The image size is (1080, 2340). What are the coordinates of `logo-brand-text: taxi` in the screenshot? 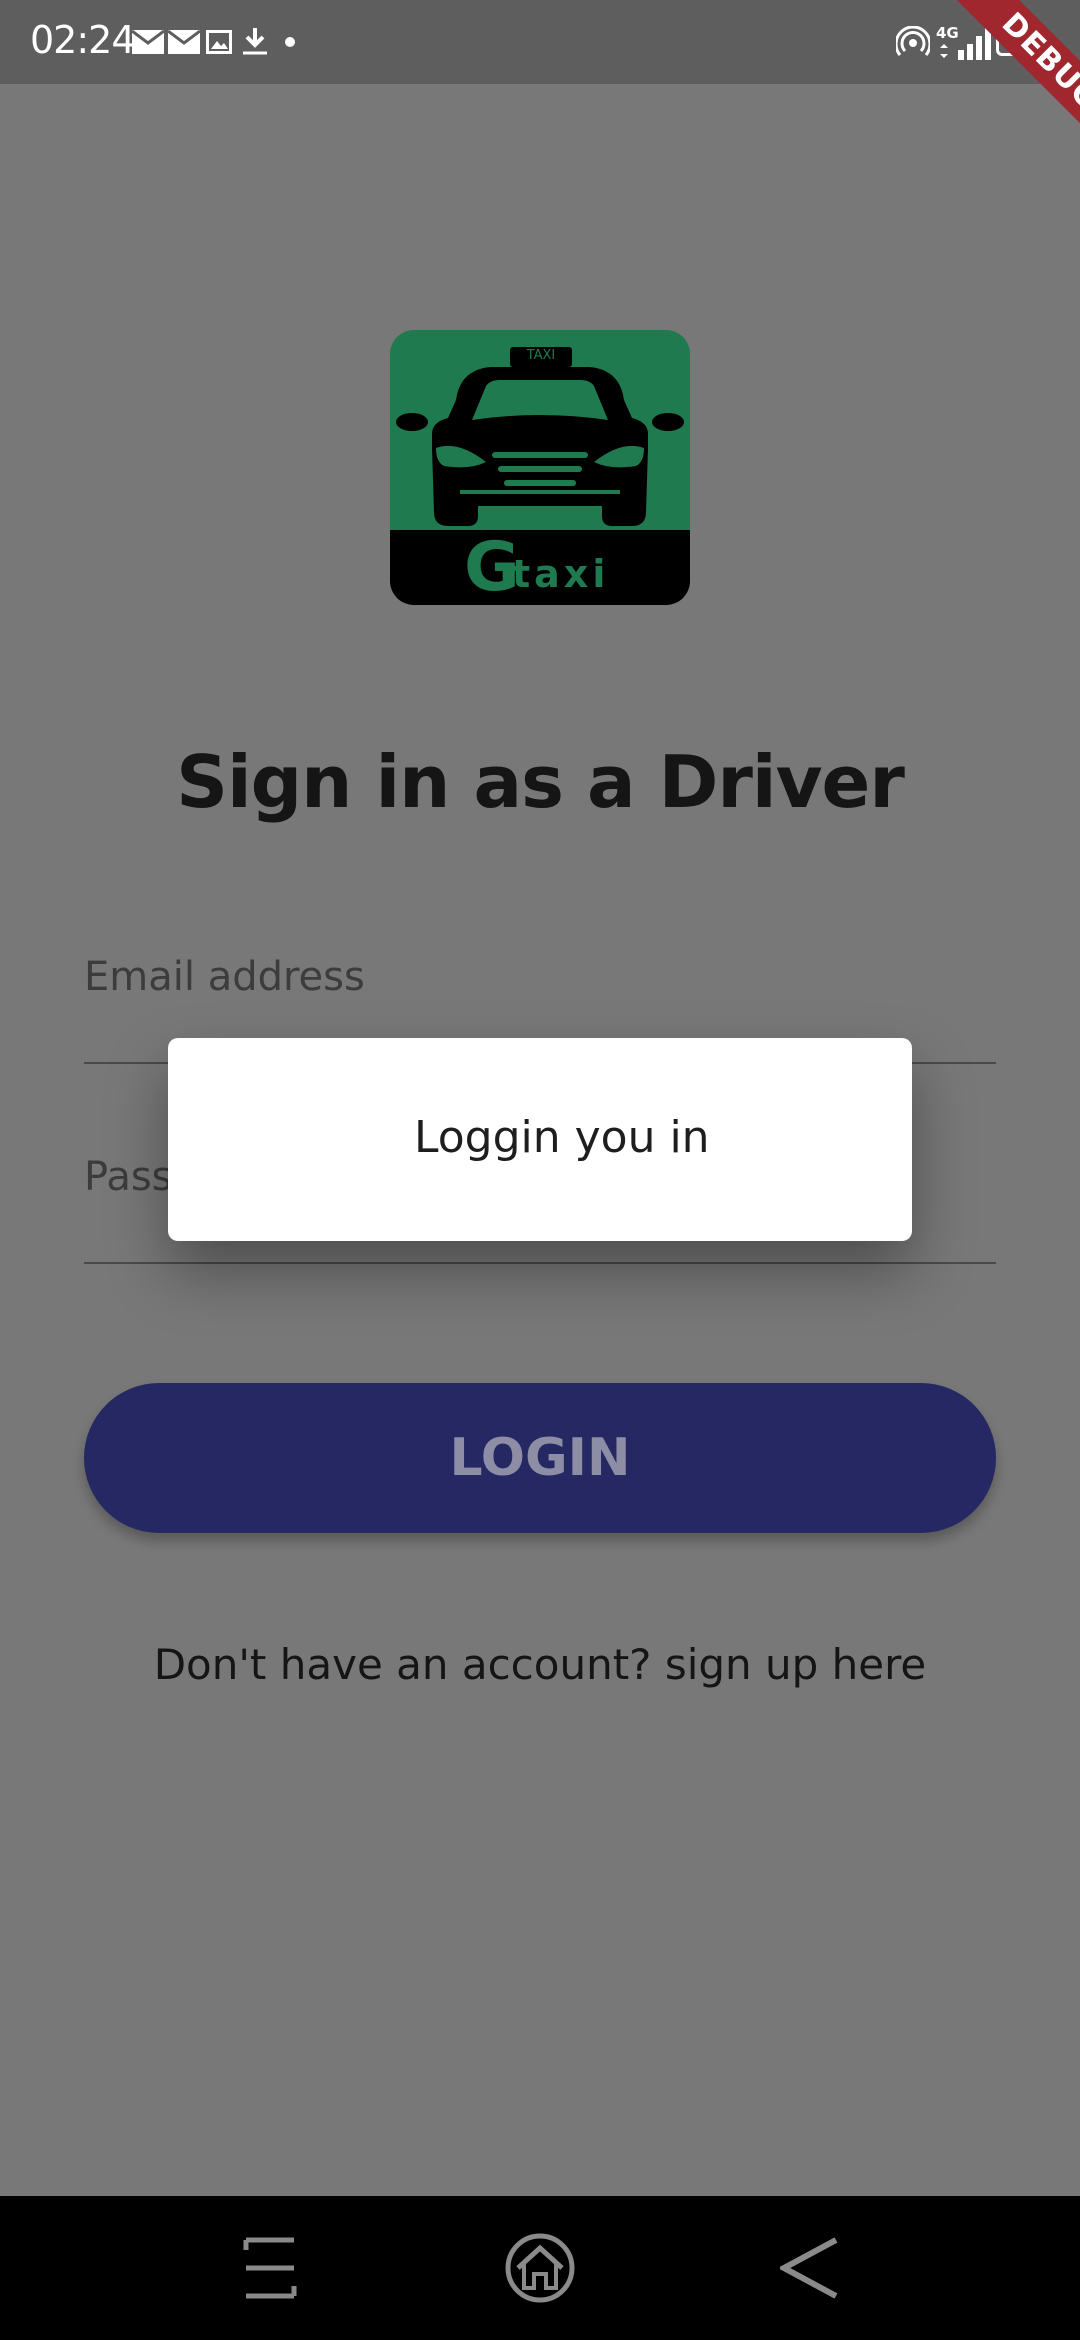 It's located at (561, 574).